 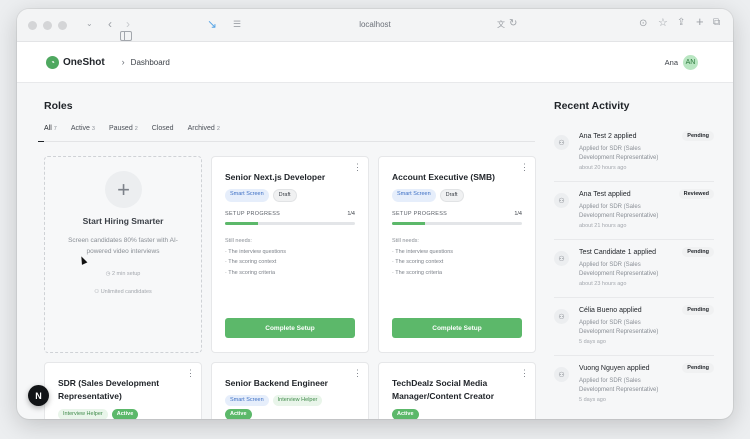 I want to click on avatar: AN, so click(x=690, y=62).